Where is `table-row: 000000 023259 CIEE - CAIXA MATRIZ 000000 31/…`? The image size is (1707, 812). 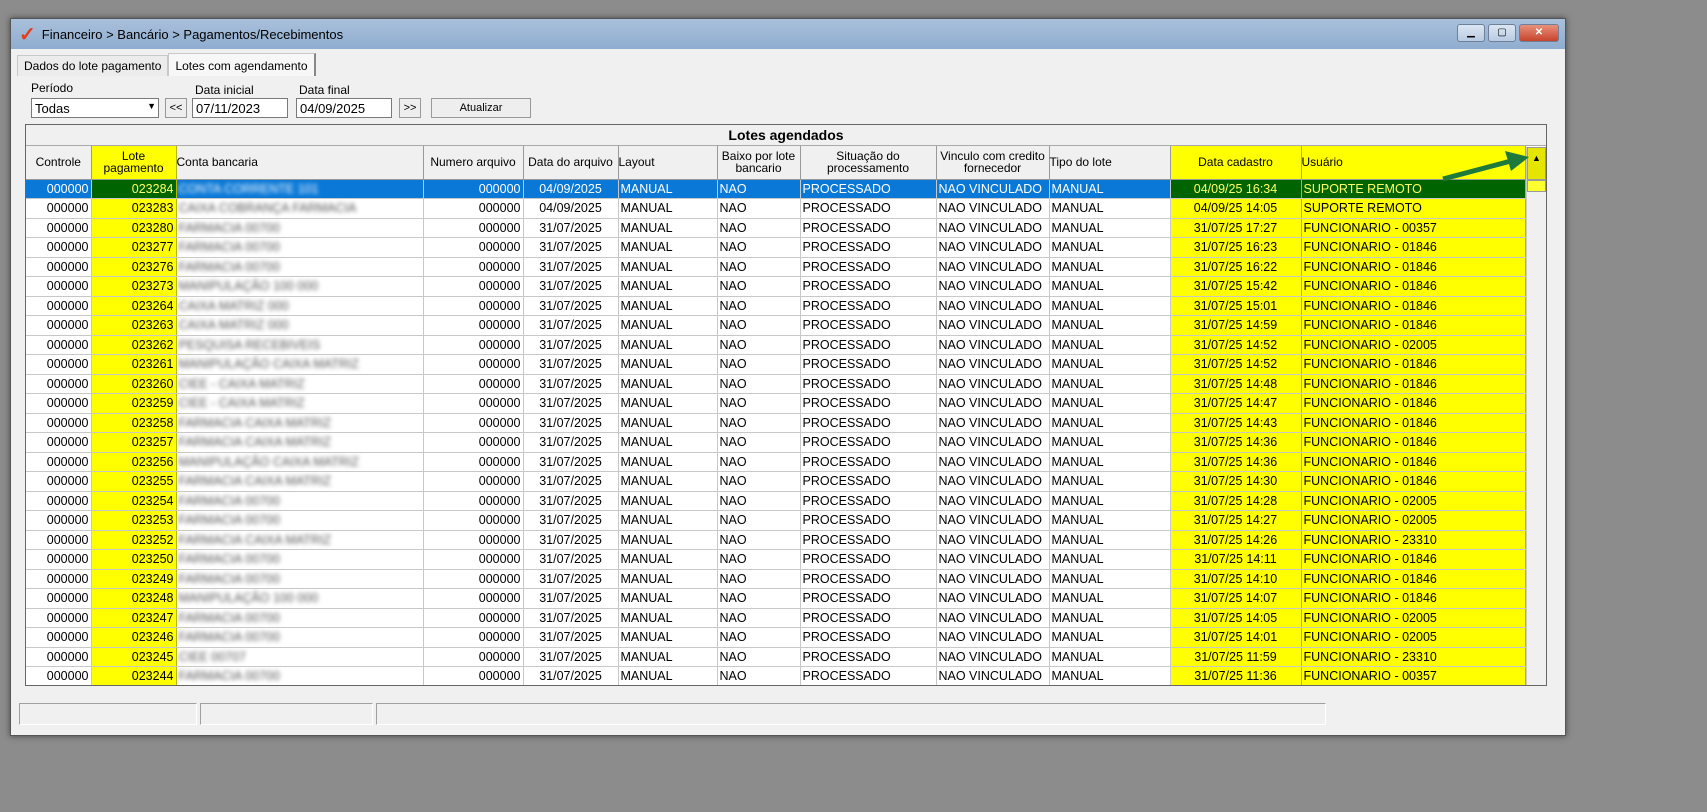 table-row: 000000 023259 CIEE - CAIXA MATRIZ 000000 31/… is located at coordinates (776, 403).